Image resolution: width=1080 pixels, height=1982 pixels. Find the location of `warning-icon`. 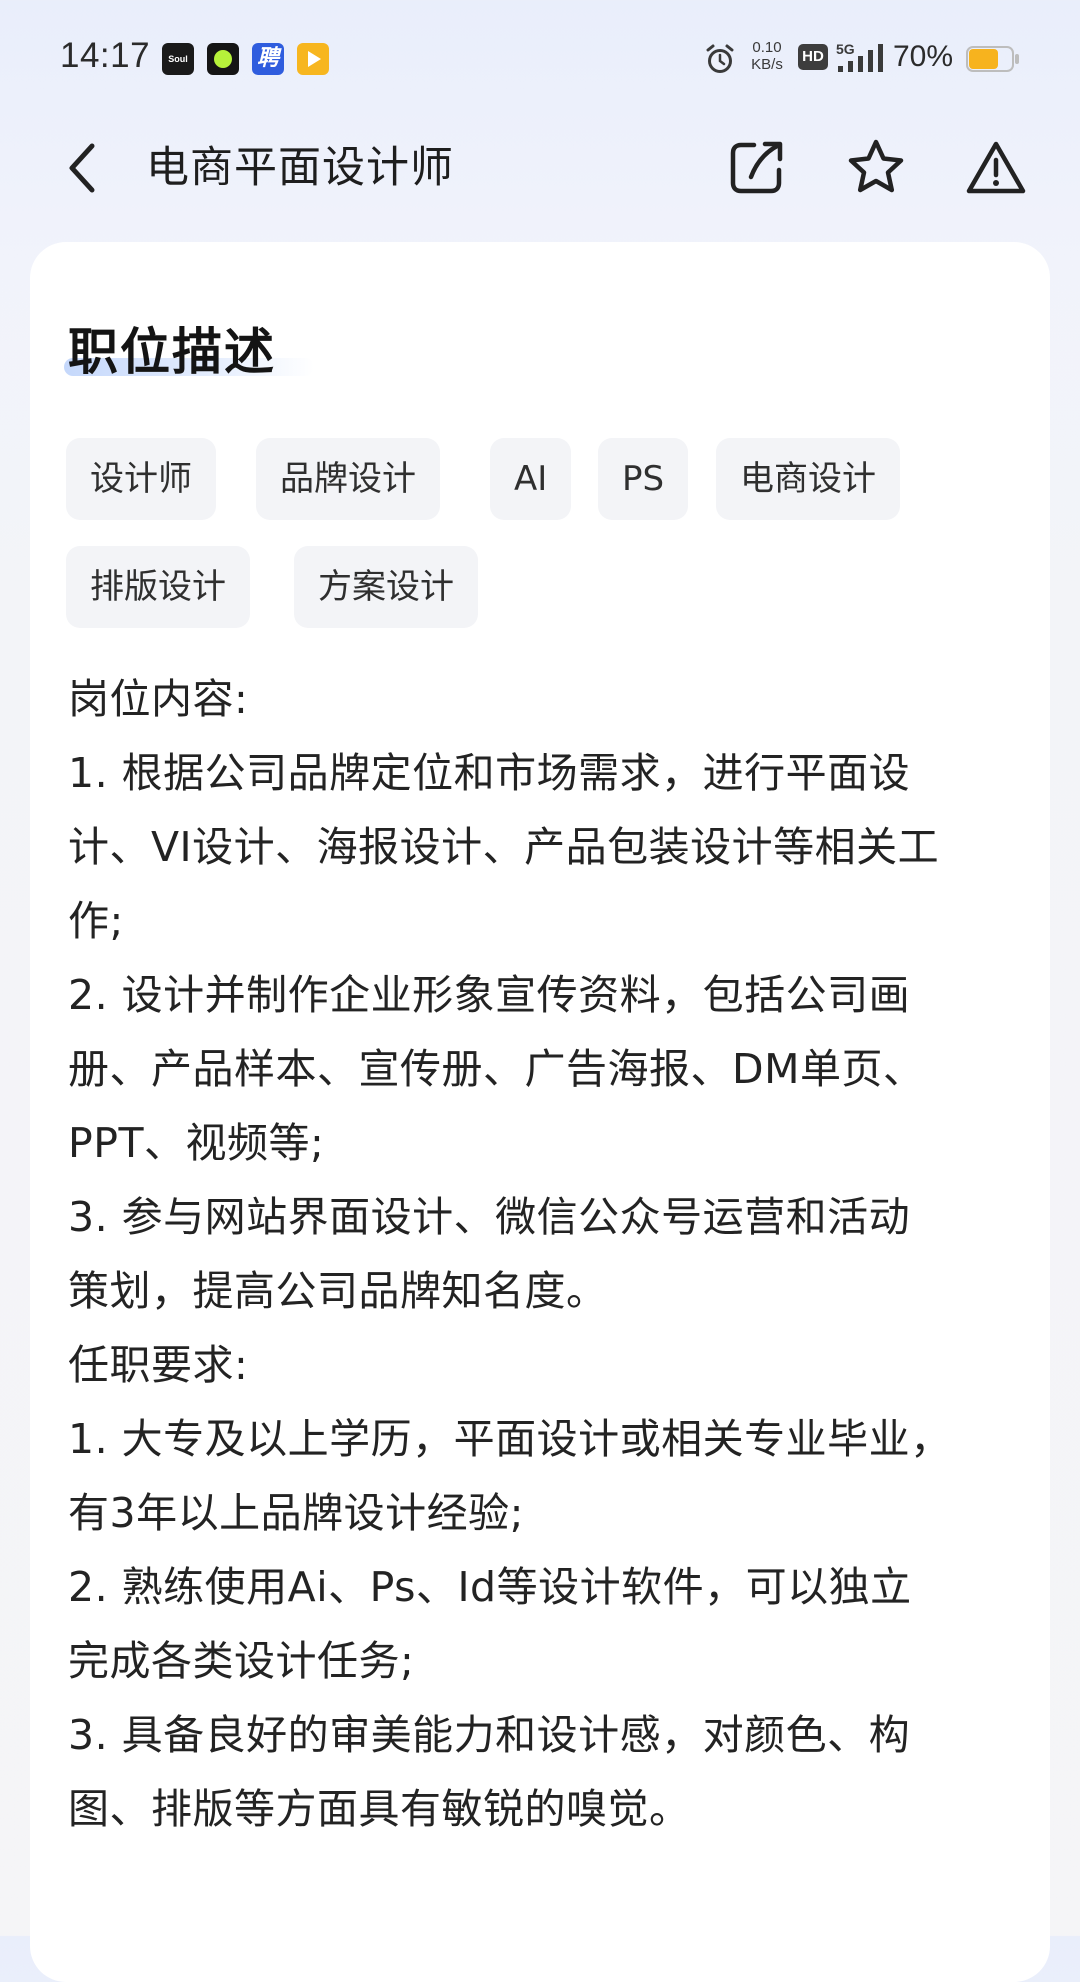

warning-icon is located at coordinates (996, 167).